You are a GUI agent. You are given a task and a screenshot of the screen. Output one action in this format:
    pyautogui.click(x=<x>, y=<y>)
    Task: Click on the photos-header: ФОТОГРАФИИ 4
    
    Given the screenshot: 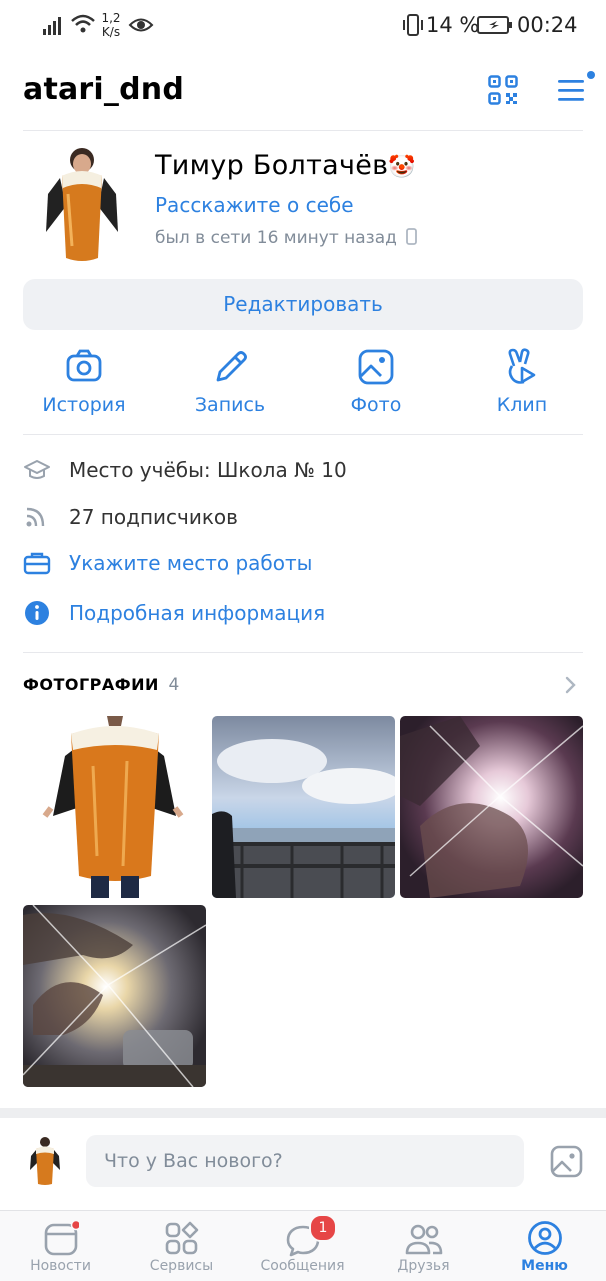 What is the action you would take?
    pyautogui.click(x=101, y=685)
    